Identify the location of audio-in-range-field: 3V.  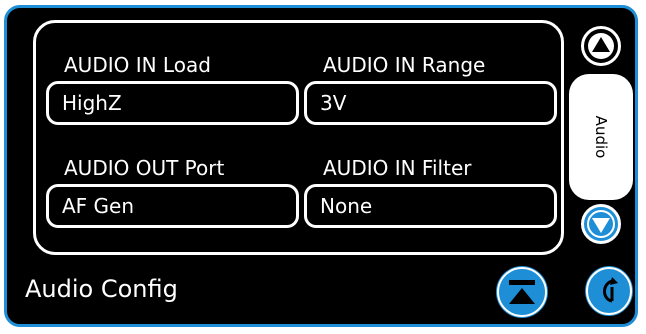
(430, 103).